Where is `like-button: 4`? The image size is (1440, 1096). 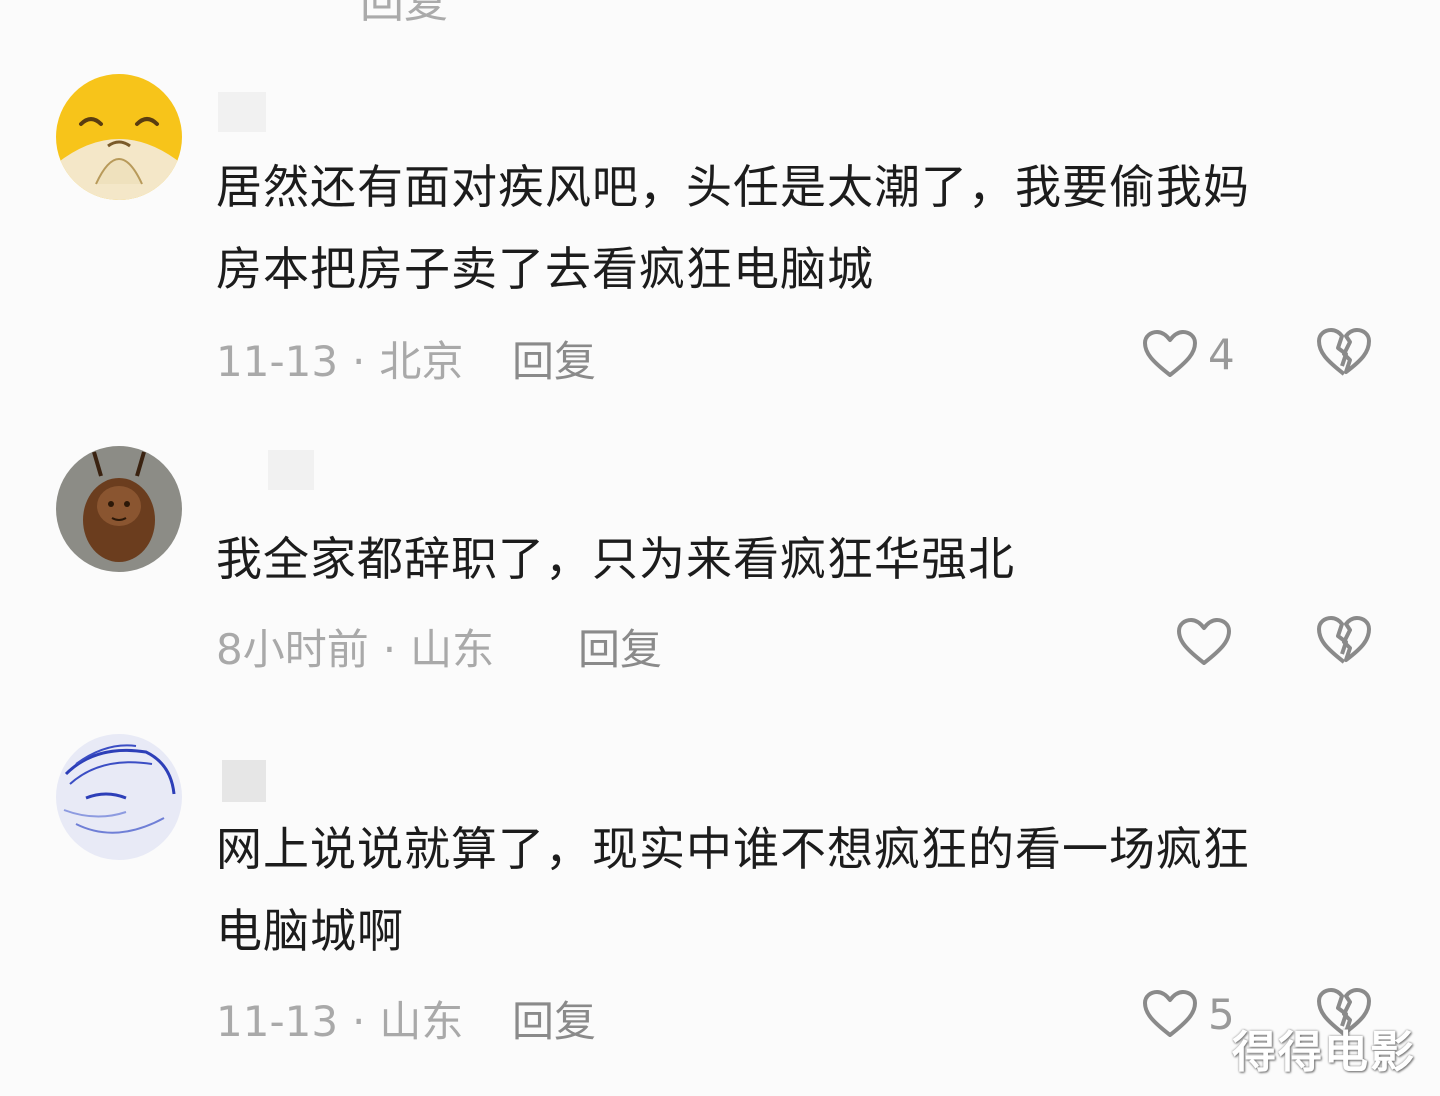
like-button: 4 is located at coordinates (1188, 354).